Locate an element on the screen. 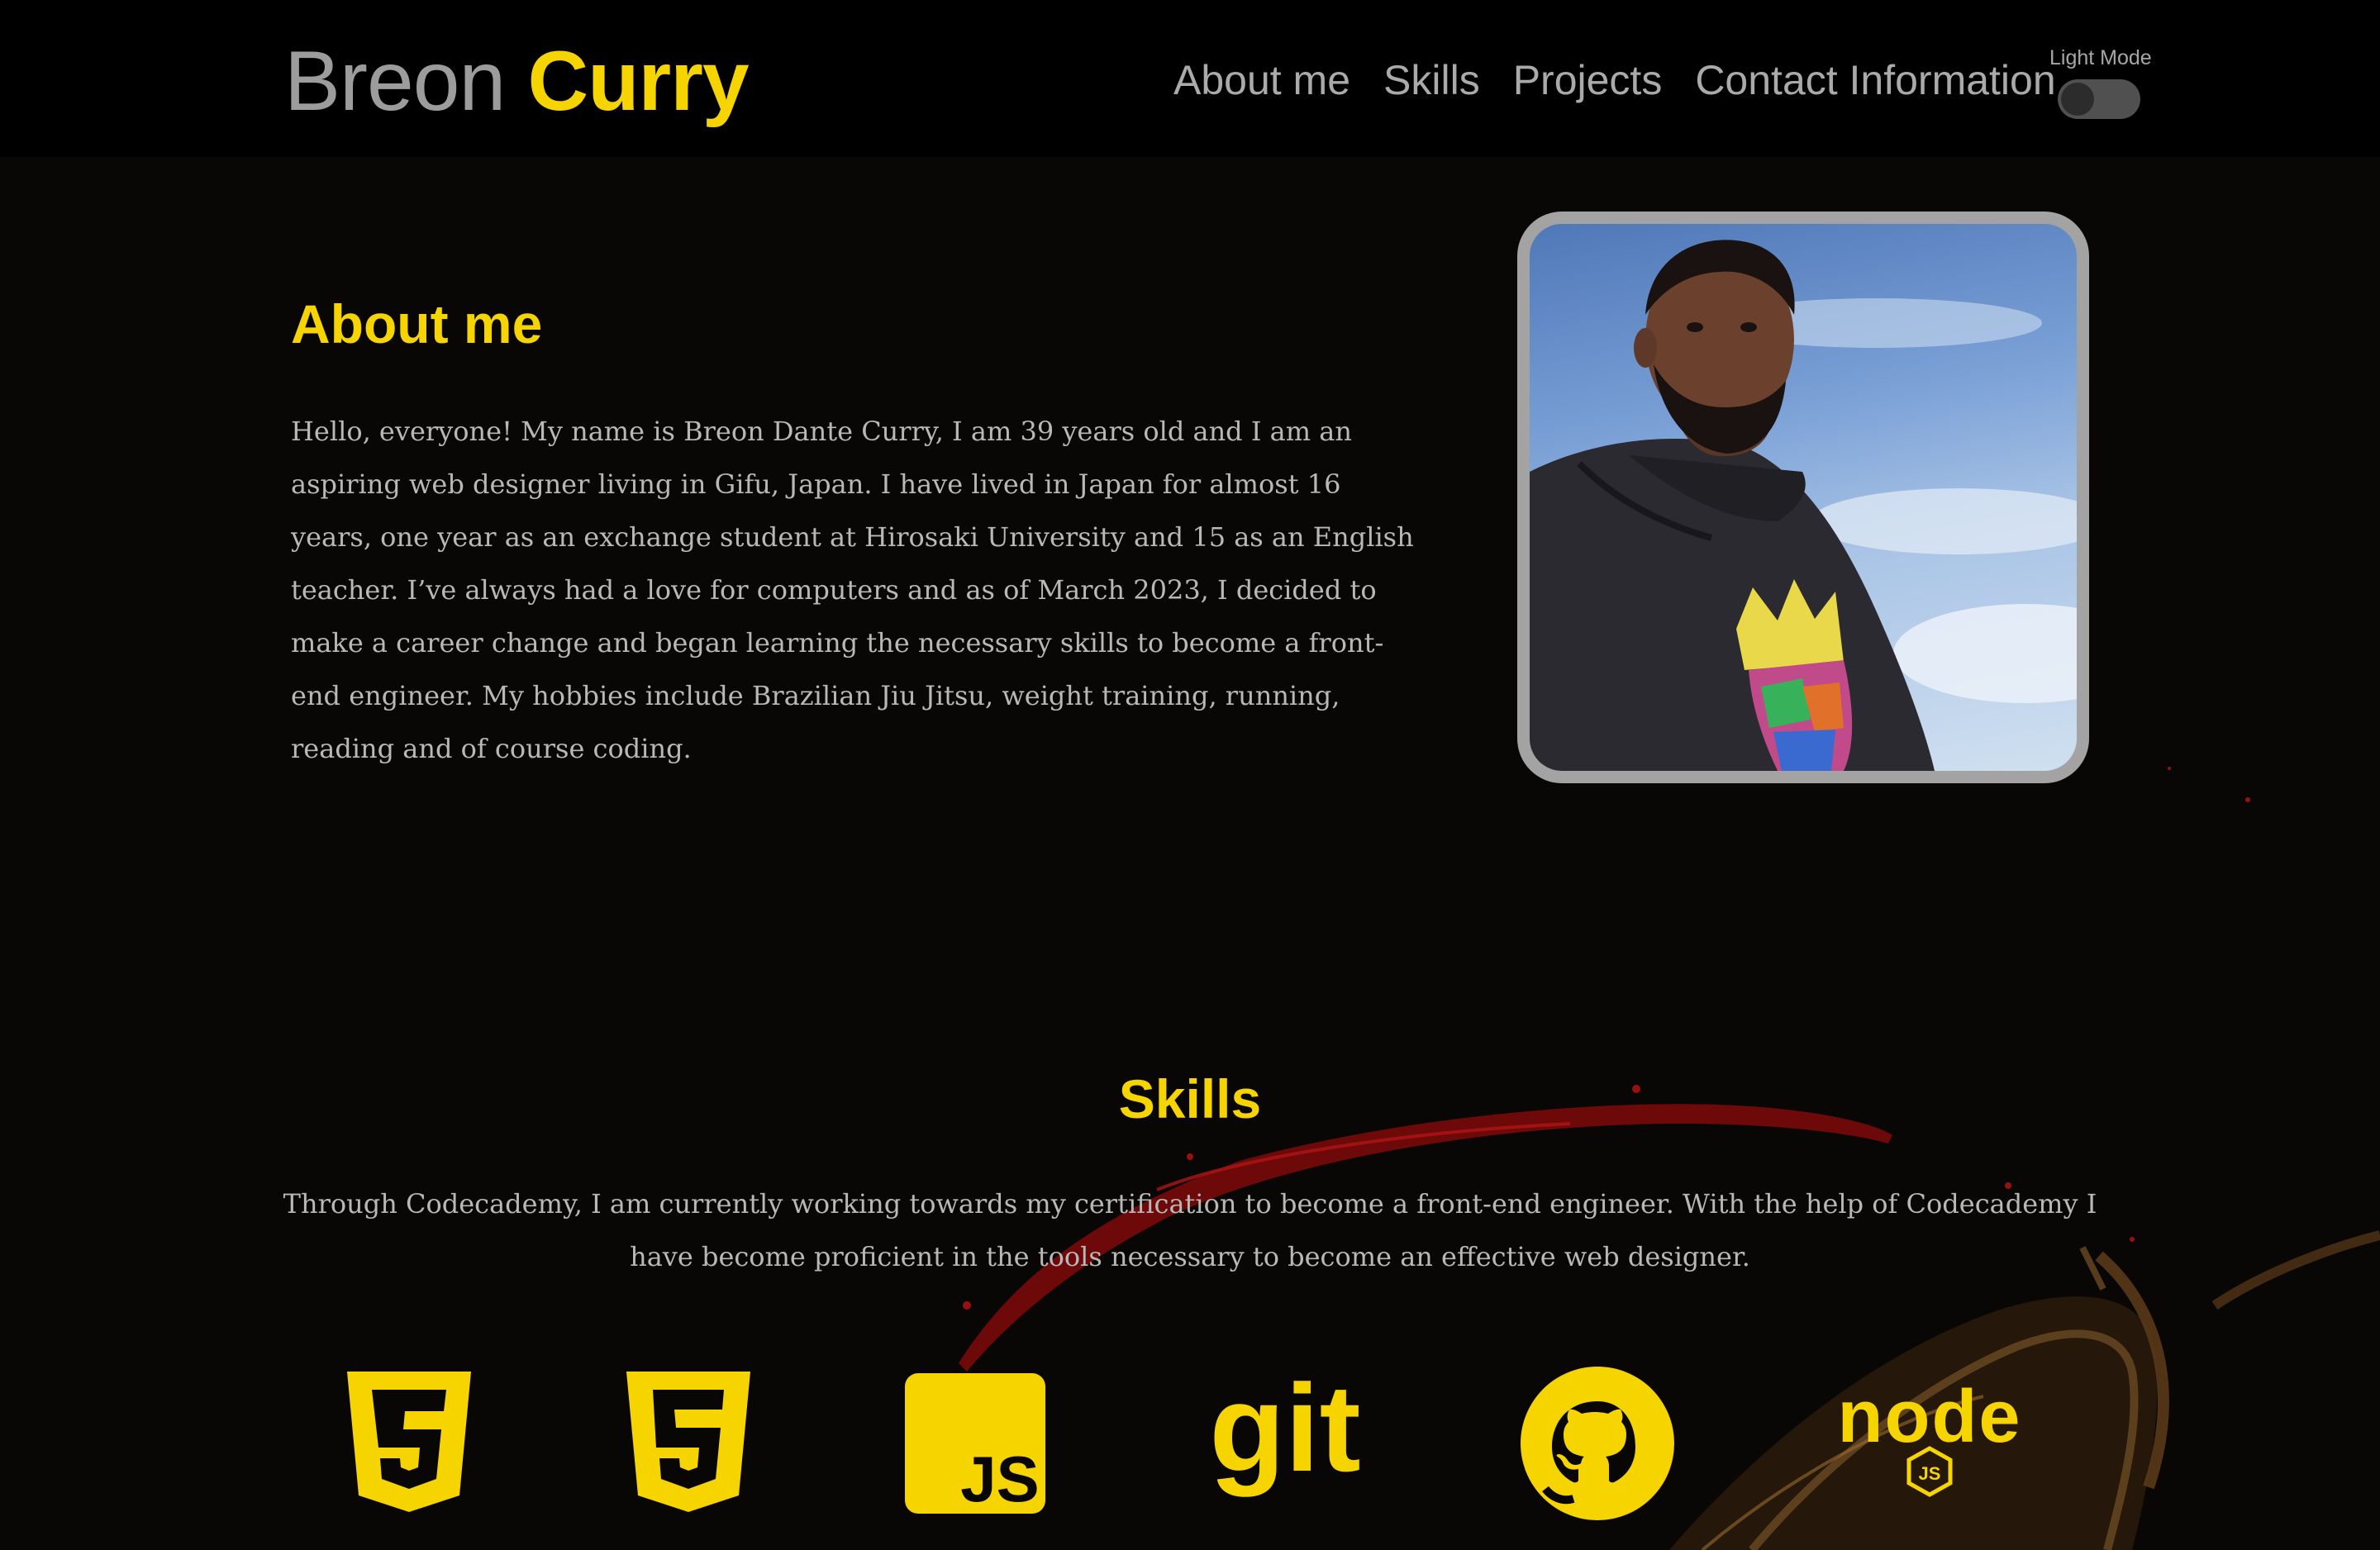 The width and height of the screenshot is (2380, 1550). nav-link-about: About me is located at coordinates (1261, 80).